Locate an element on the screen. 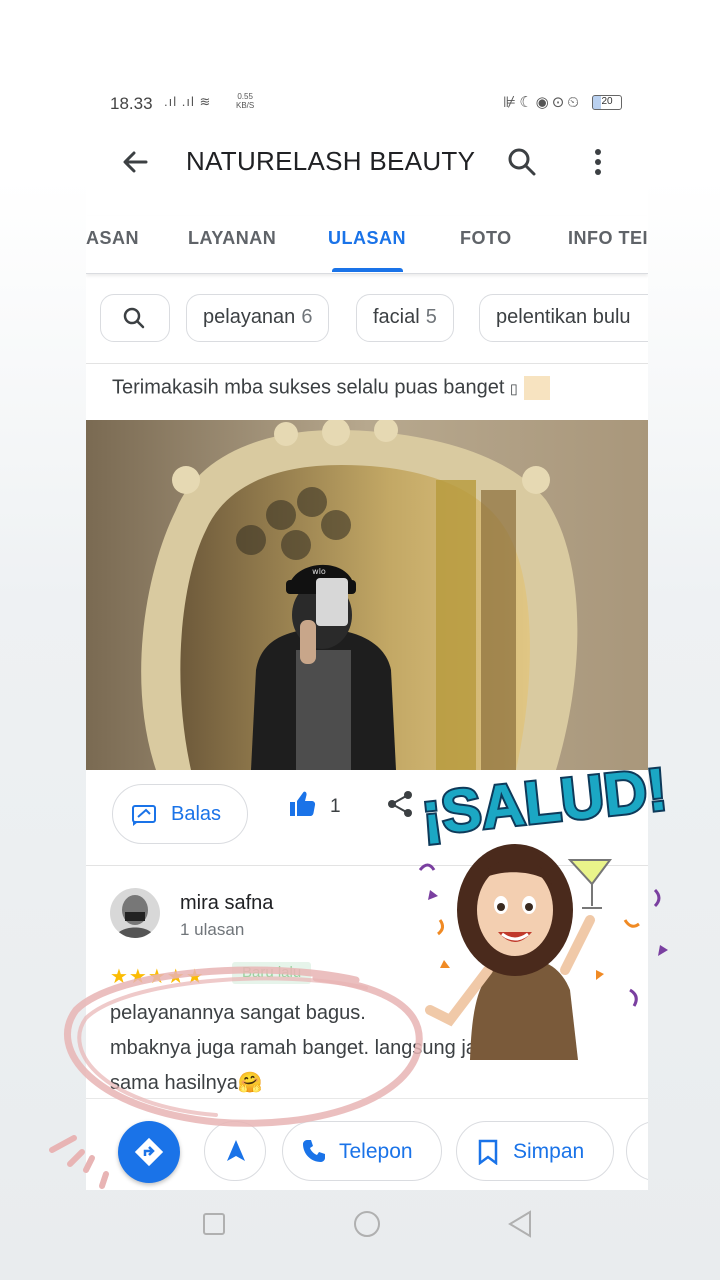  home-icon is located at coordinates (367, 1224).